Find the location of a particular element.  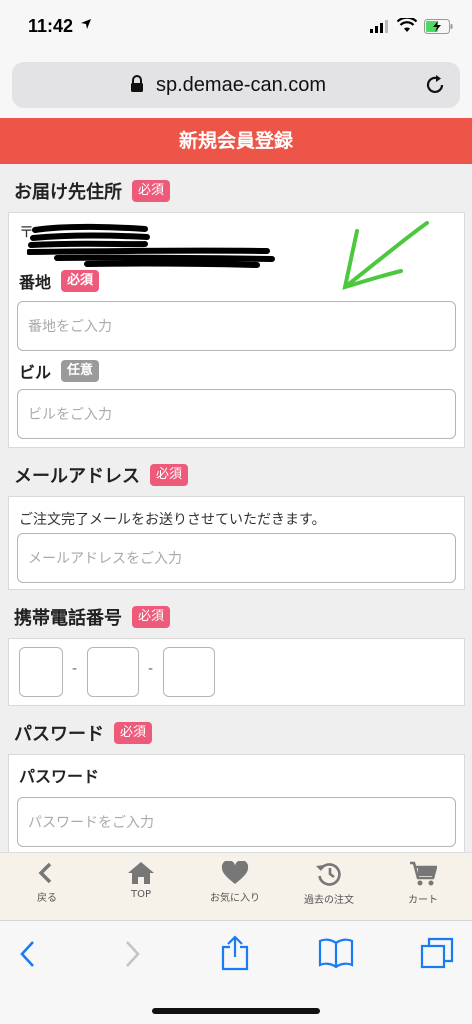

wifi-icon is located at coordinates (407, 25).